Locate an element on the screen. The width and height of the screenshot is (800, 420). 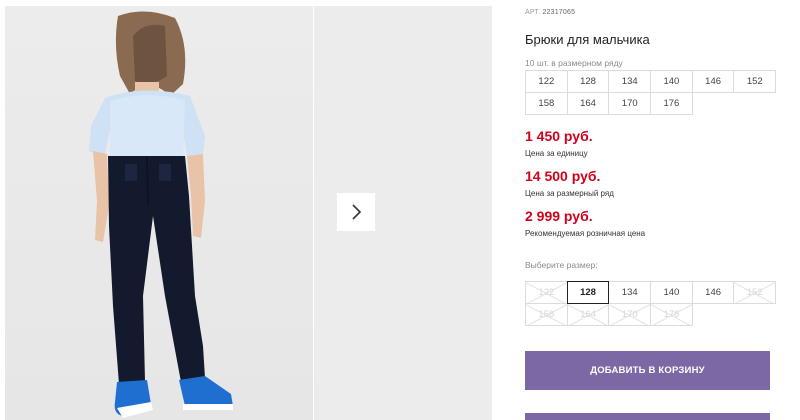
size-picker: 122 128 134 140 146 152 158 164 170 176 is located at coordinates (651, 303).